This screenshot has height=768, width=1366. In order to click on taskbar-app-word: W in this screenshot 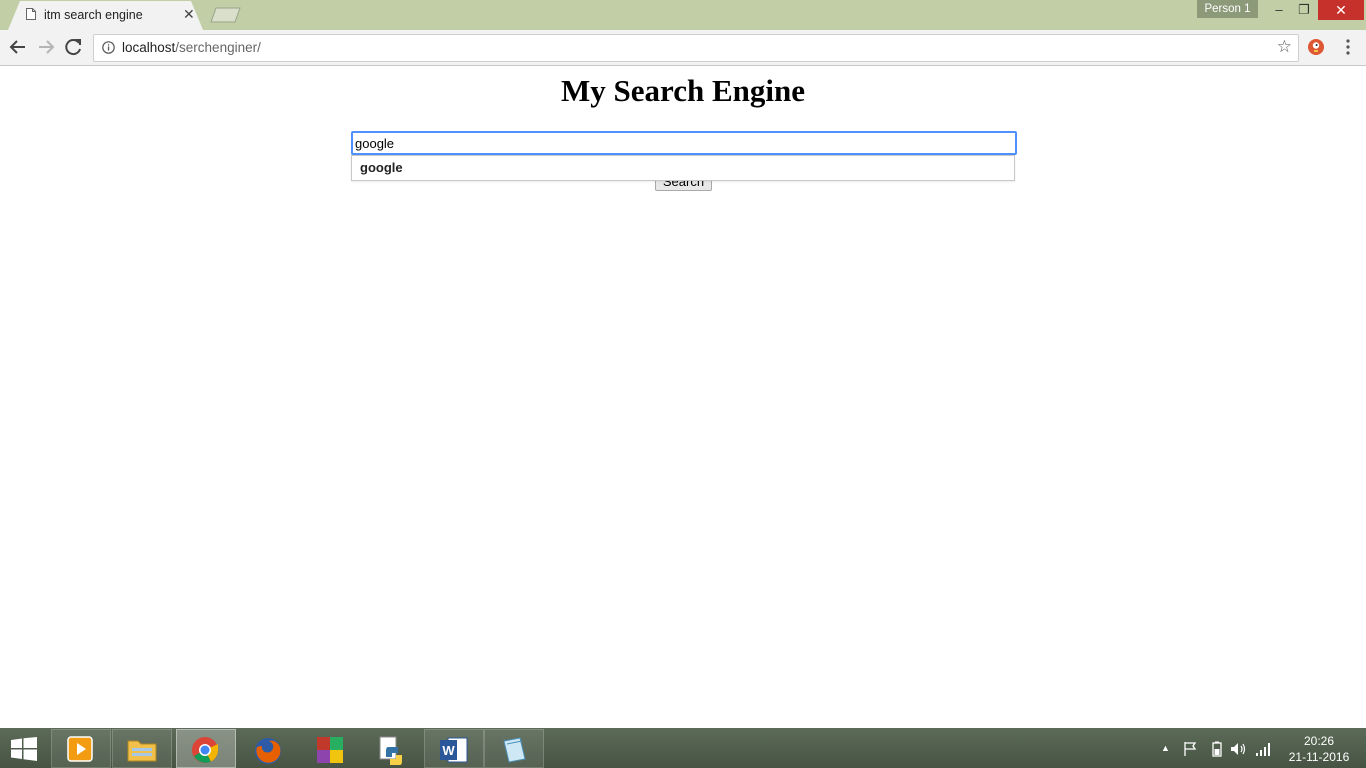, I will do `click(454, 748)`.